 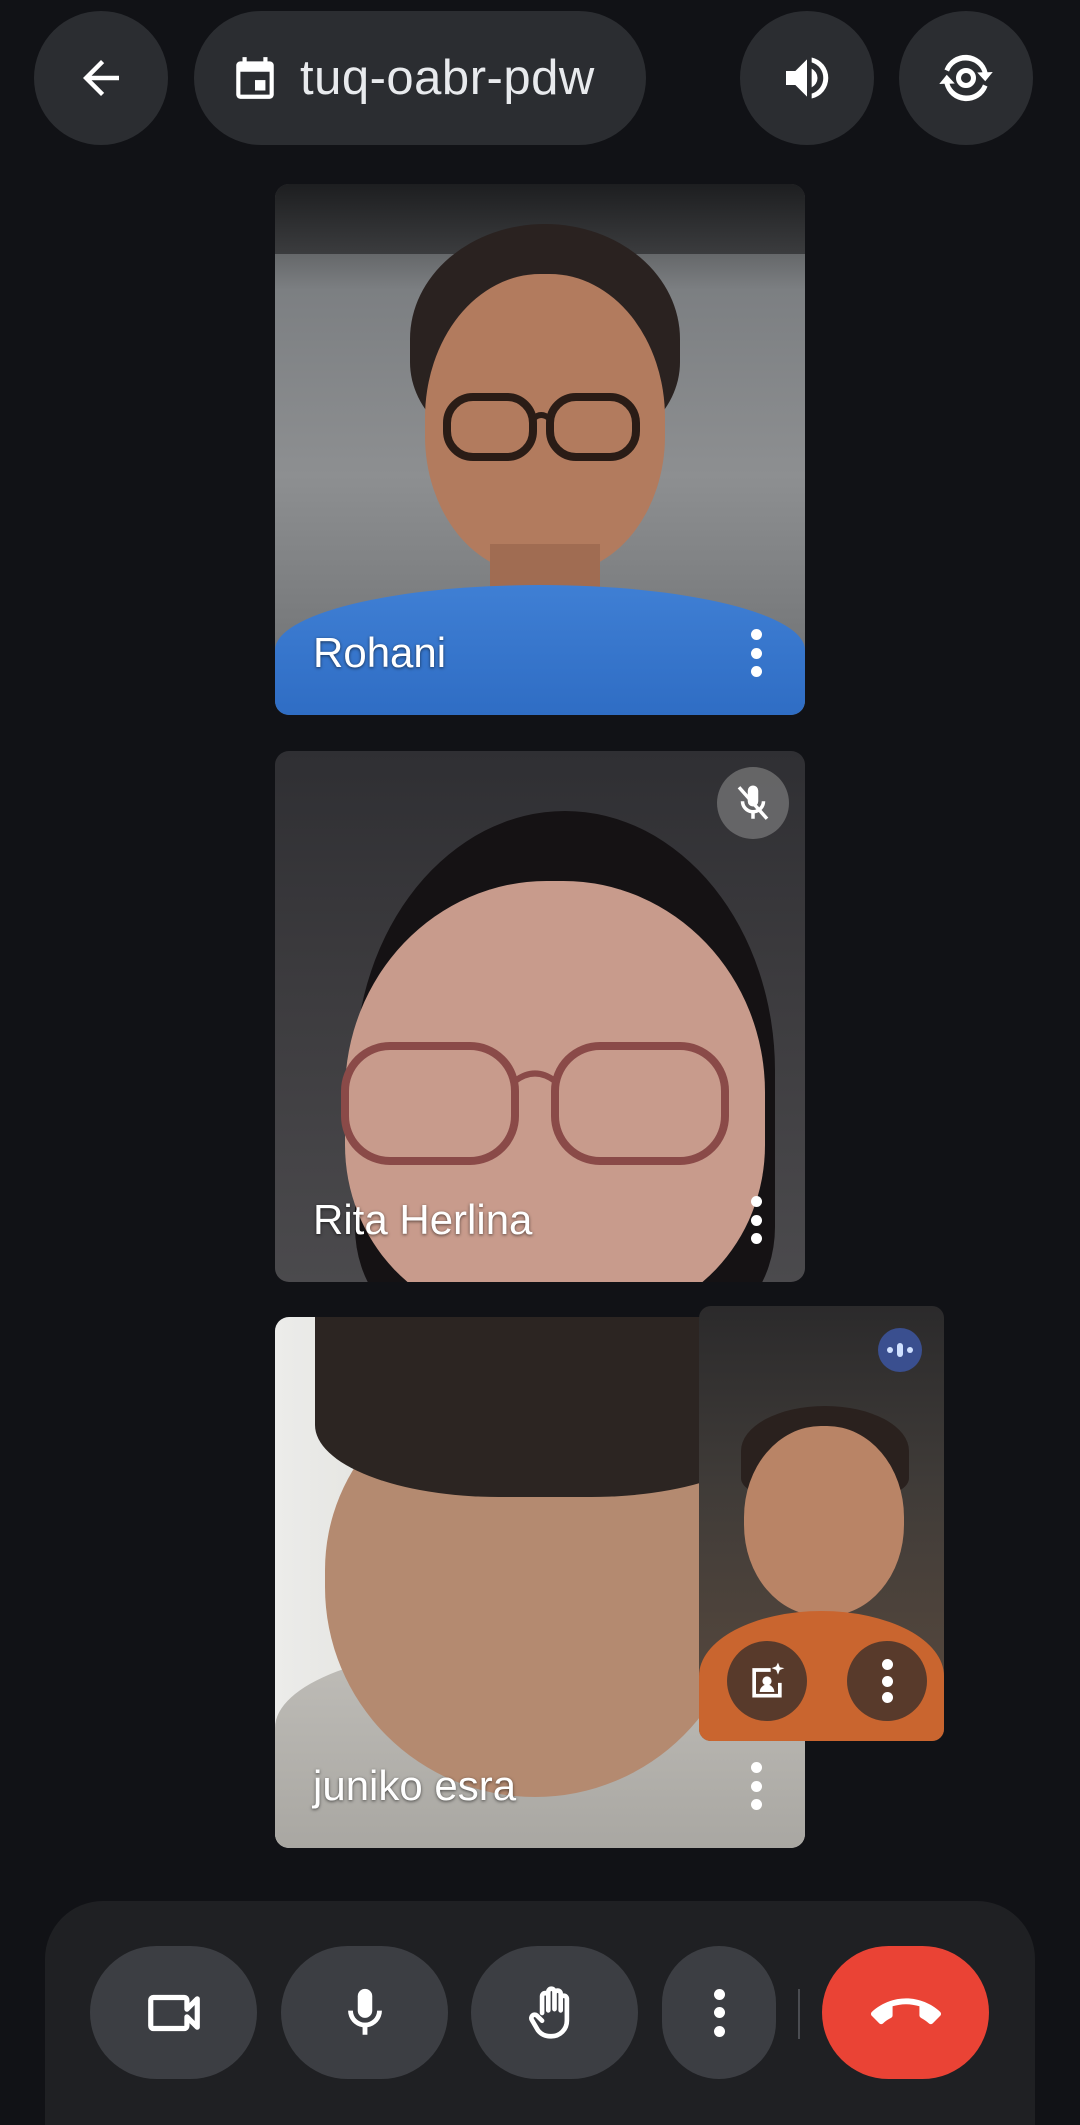 I want to click on camera-flip-icon, so click(x=966, y=78).